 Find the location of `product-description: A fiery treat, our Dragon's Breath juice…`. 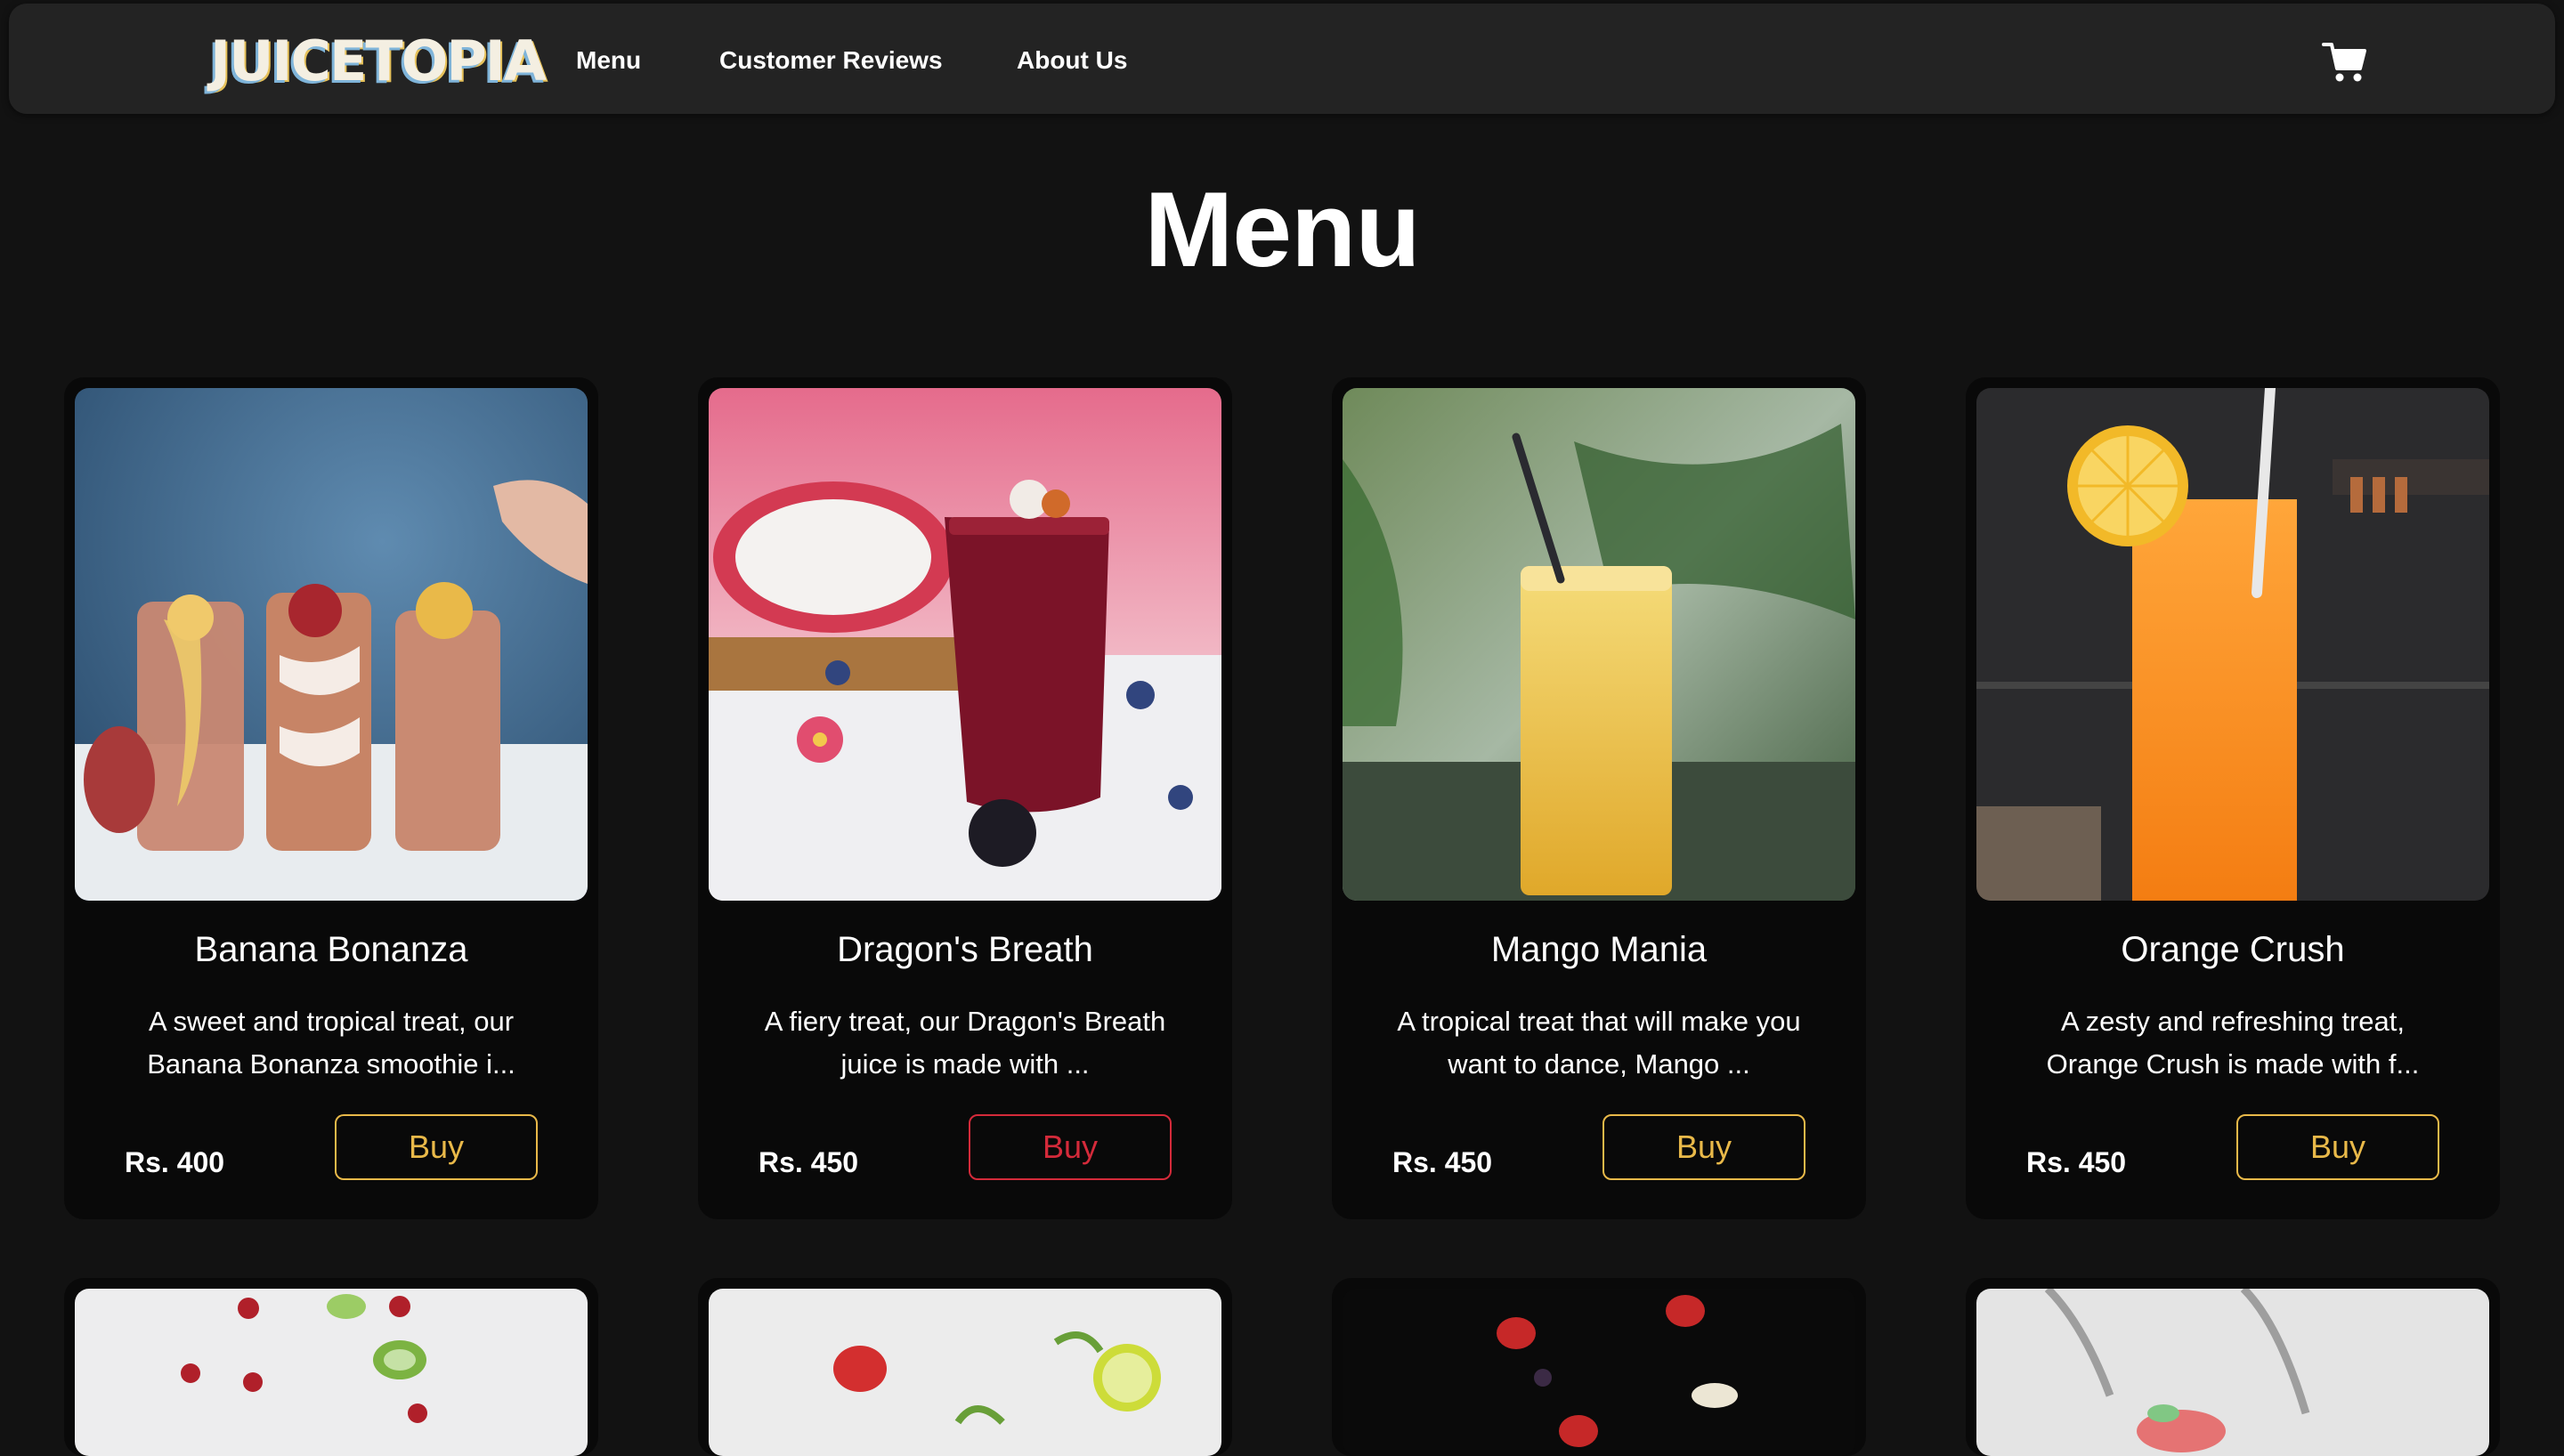

product-description: A fiery treat, our Dragon's Breath juice… is located at coordinates (965, 1043).